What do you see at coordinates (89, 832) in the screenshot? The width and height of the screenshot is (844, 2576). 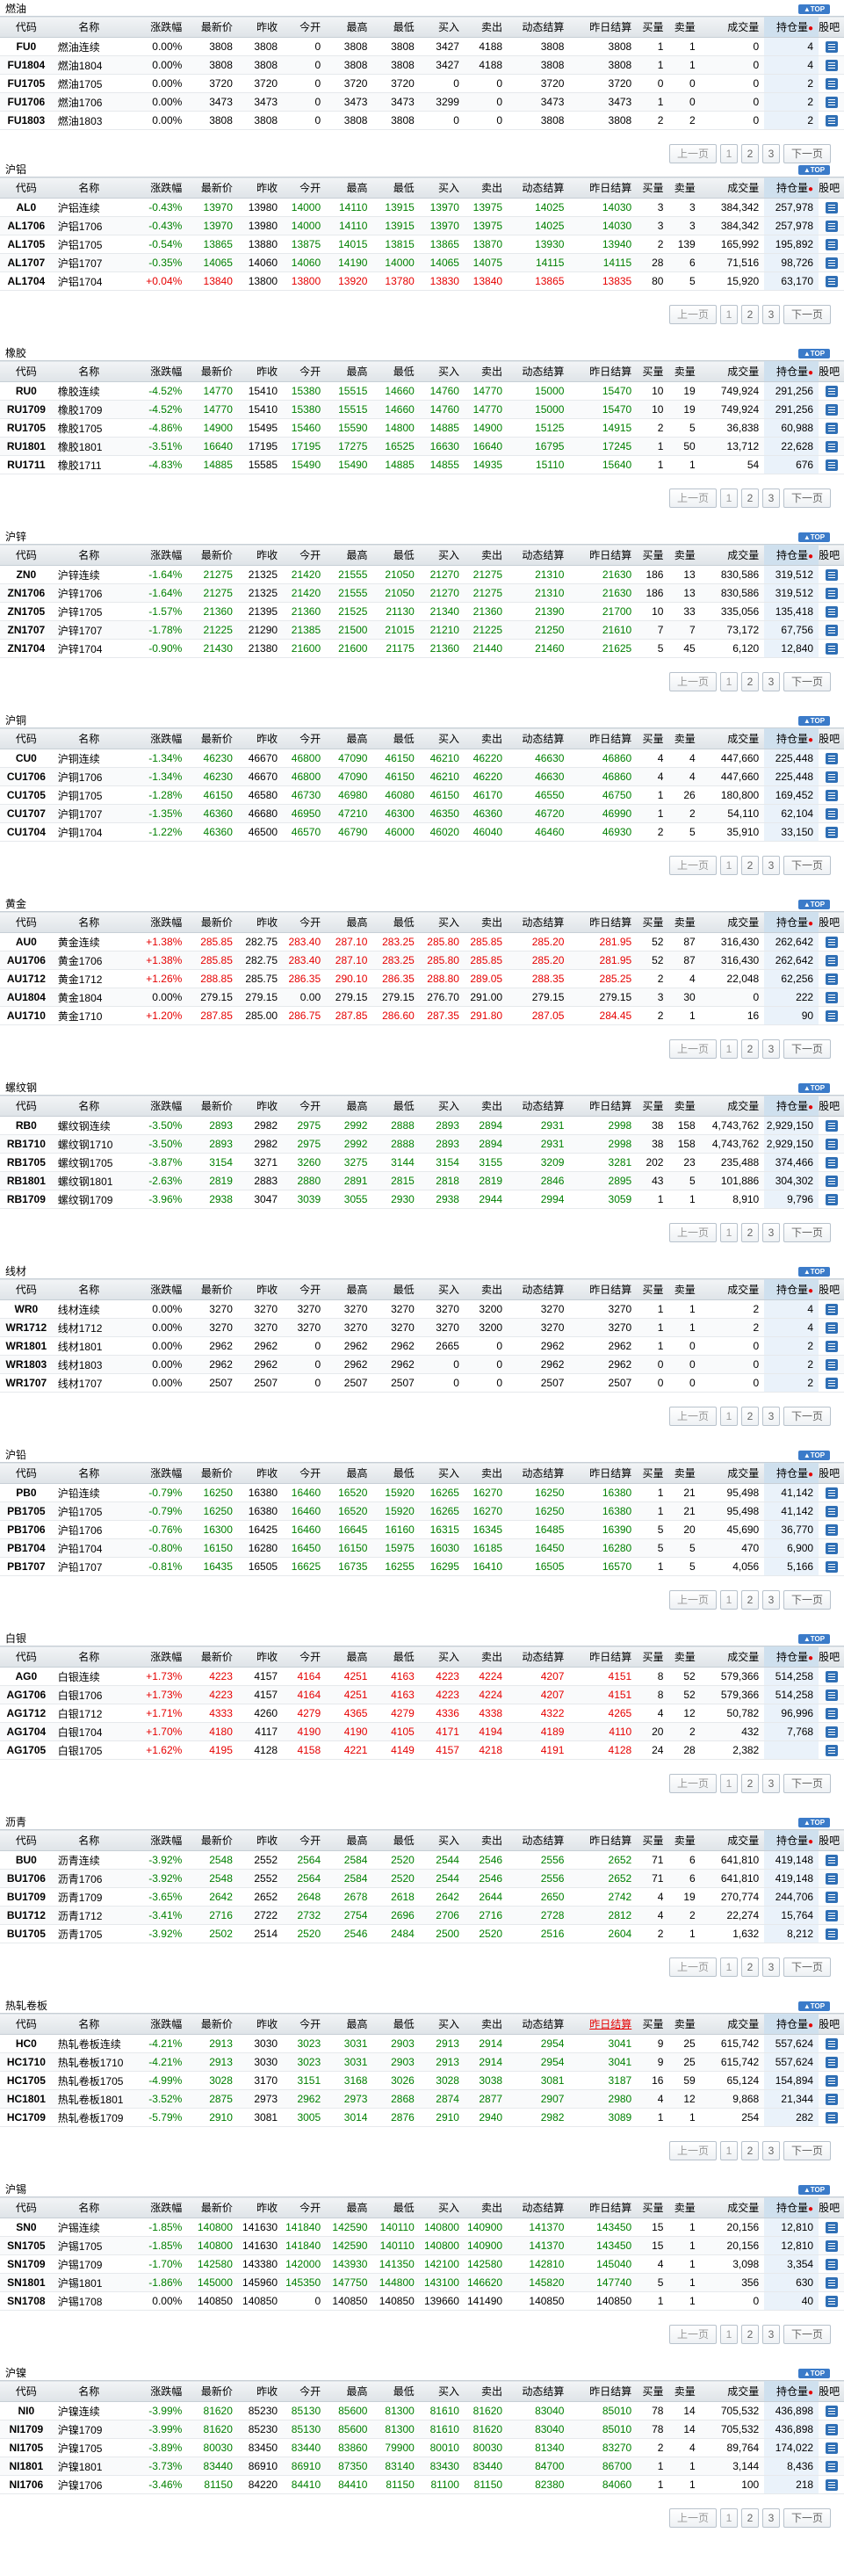 I see `cell-name: 沪铜1704` at bounding box center [89, 832].